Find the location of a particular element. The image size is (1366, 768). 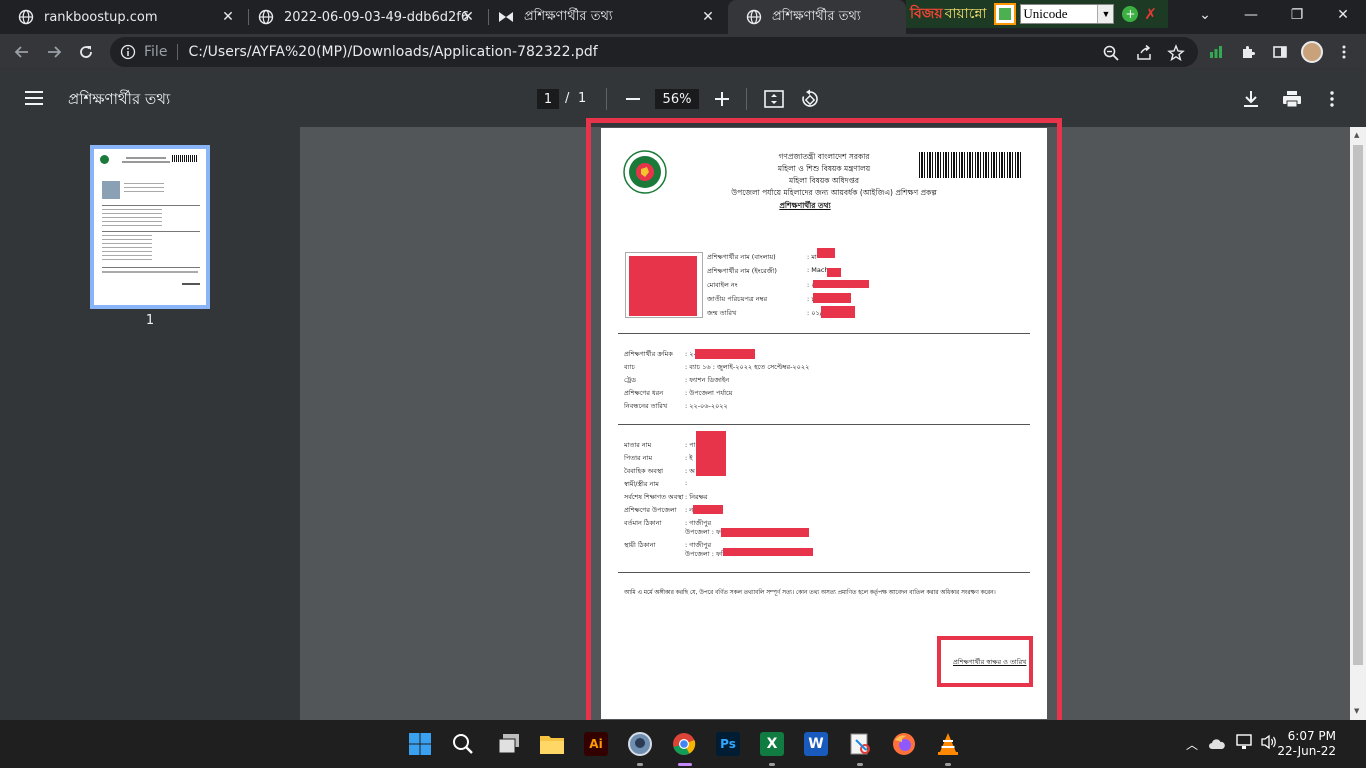

clock-time: 6:07 PM is located at coordinates (1311, 736).